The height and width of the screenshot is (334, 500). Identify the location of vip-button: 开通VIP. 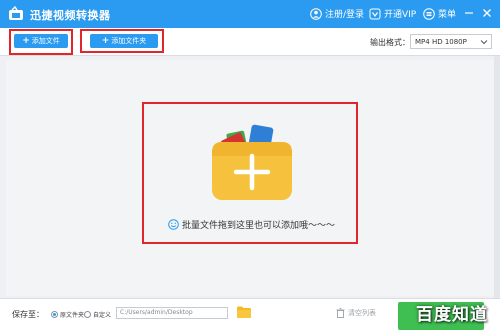
(392, 13).